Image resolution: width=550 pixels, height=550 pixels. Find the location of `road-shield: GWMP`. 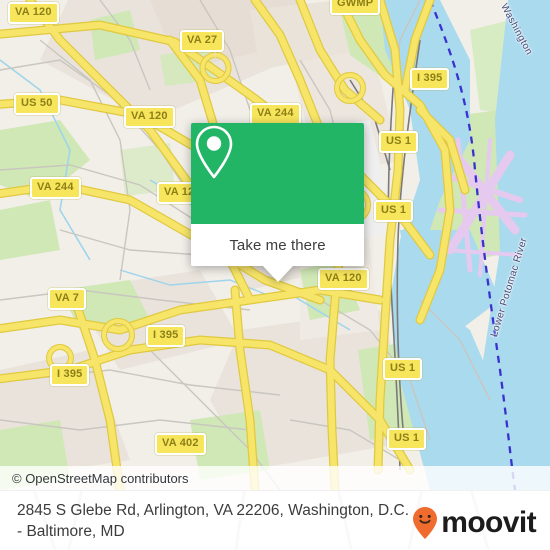

road-shield: GWMP is located at coordinates (355, 7).